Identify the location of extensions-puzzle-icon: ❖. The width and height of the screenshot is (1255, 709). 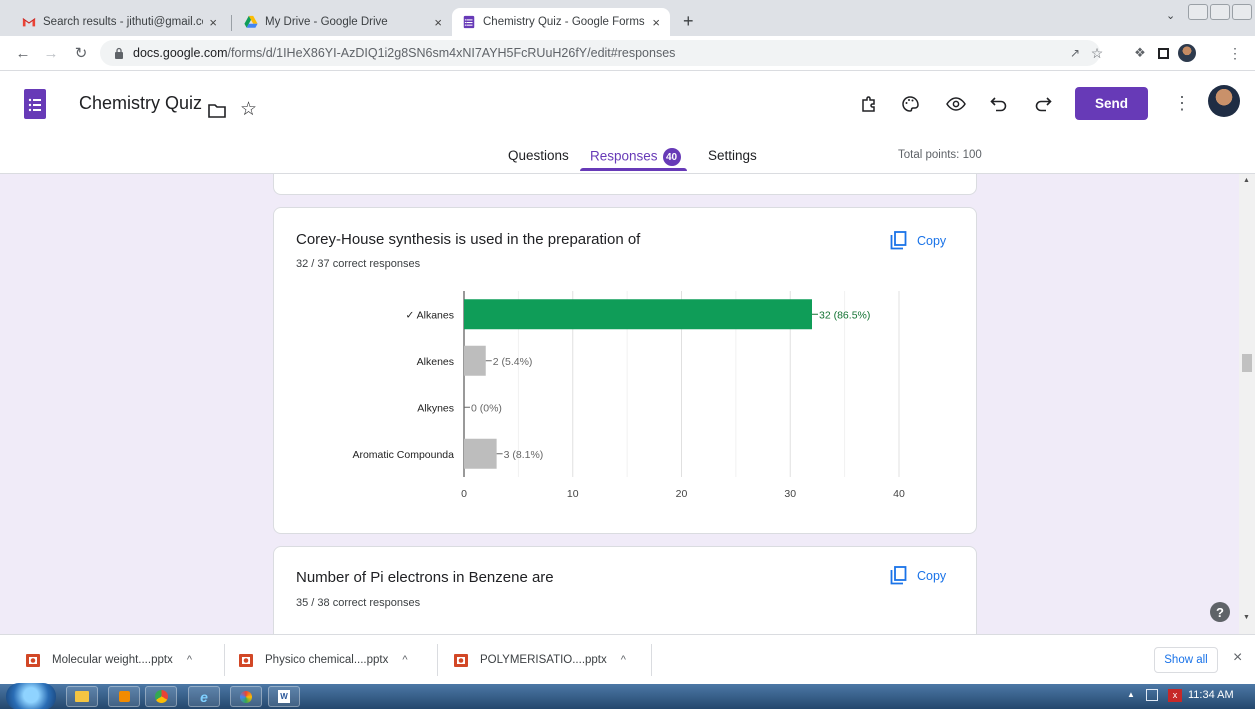
(1140, 53).